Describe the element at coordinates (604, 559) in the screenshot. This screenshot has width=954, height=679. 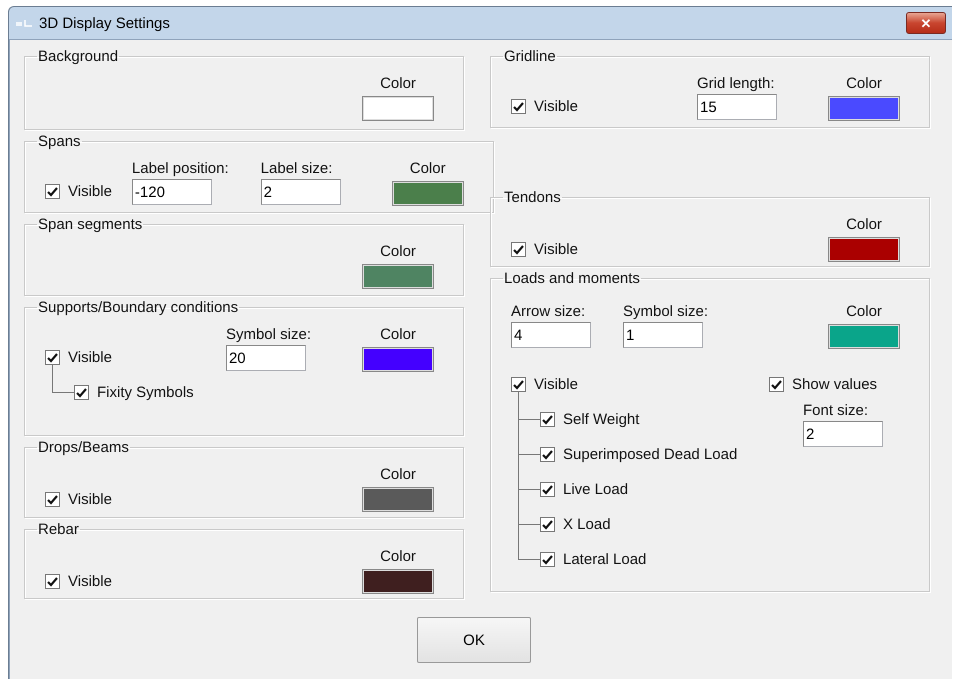
I see `checkbox-label: Lateral Load` at that location.